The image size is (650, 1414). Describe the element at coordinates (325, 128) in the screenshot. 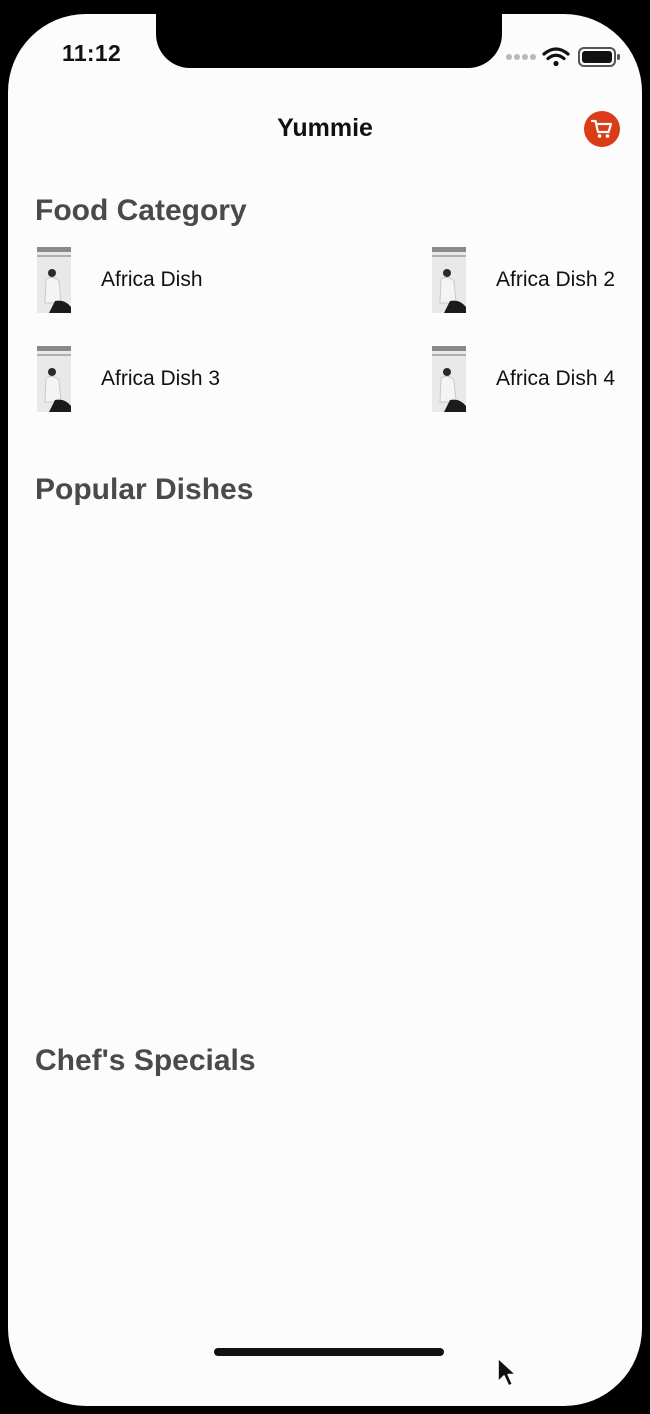

I see `nav-title: Yummie` at that location.